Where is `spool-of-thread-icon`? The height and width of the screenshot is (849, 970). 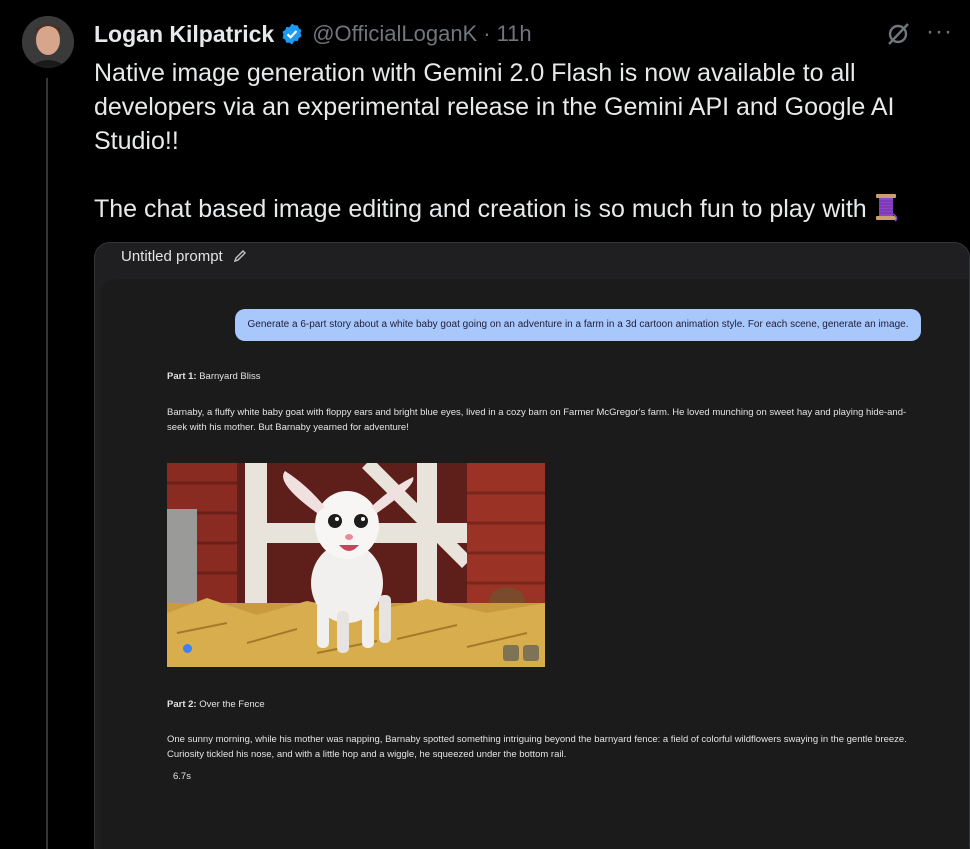
spool-of-thread-icon is located at coordinates (886, 207).